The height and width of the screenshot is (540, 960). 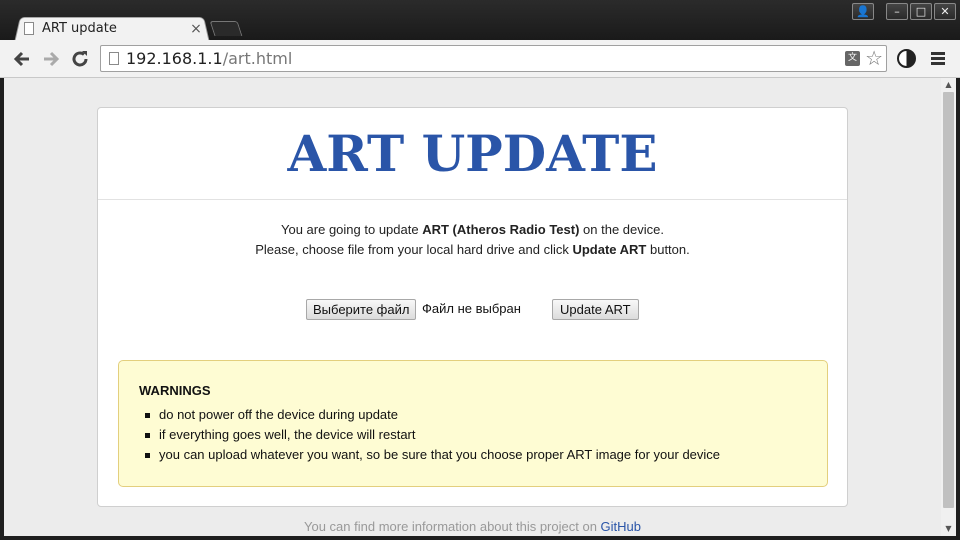 I want to click on user-profile-icon: 👤, so click(x=863, y=11).